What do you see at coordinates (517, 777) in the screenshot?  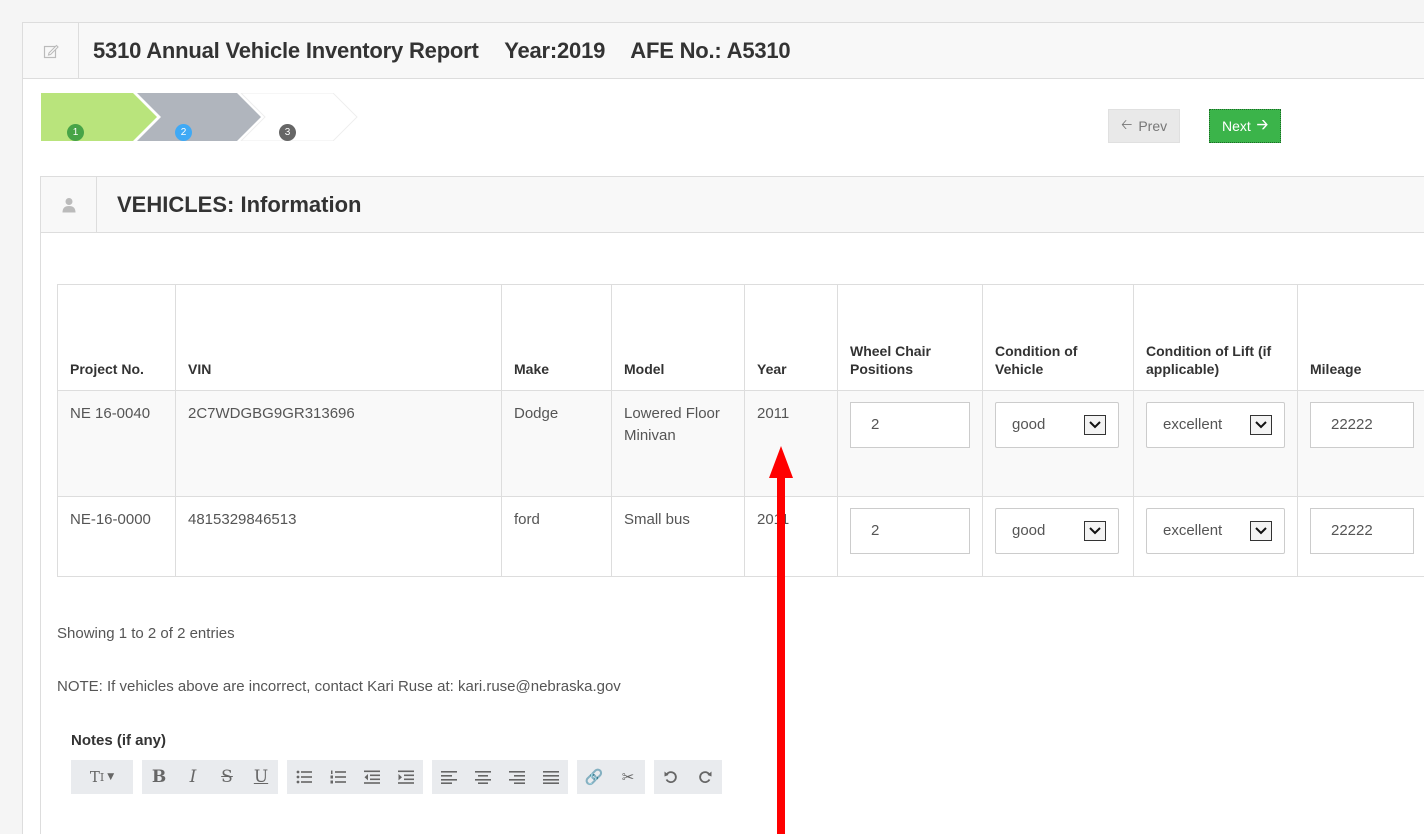 I see `align-right-icon` at bounding box center [517, 777].